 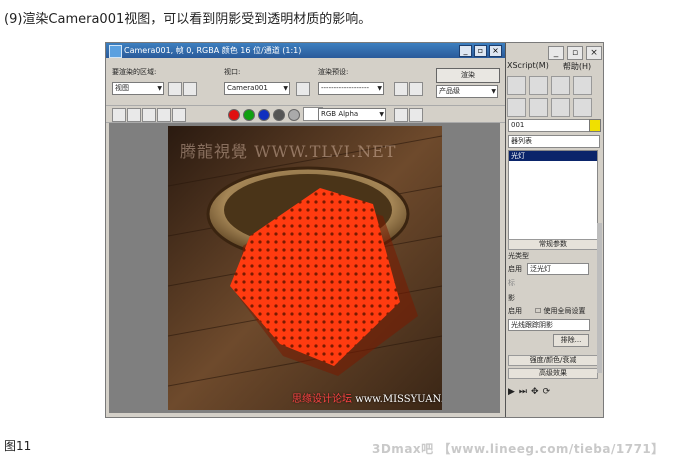 I want to click on edit-region-icon, so click(x=175, y=89).